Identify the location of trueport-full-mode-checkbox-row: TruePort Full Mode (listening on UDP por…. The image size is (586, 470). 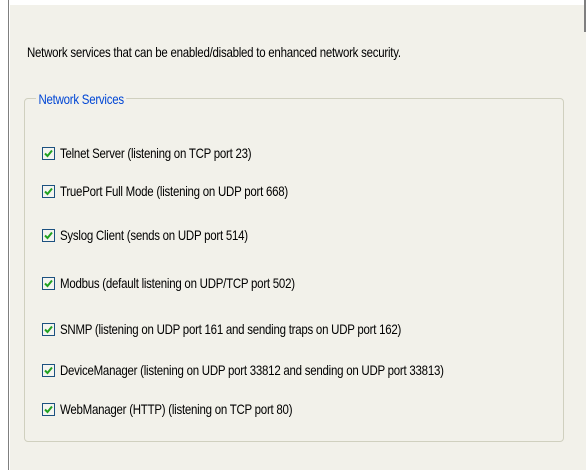
(190, 191).